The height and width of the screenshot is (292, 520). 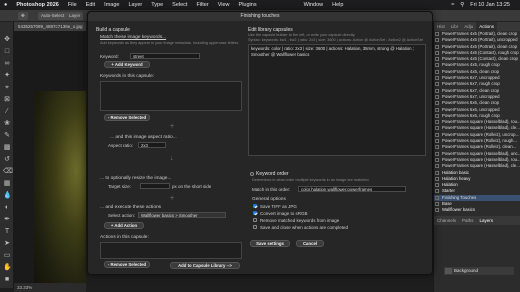 I want to click on hand-tool-icon: ✋, so click(x=7, y=268).